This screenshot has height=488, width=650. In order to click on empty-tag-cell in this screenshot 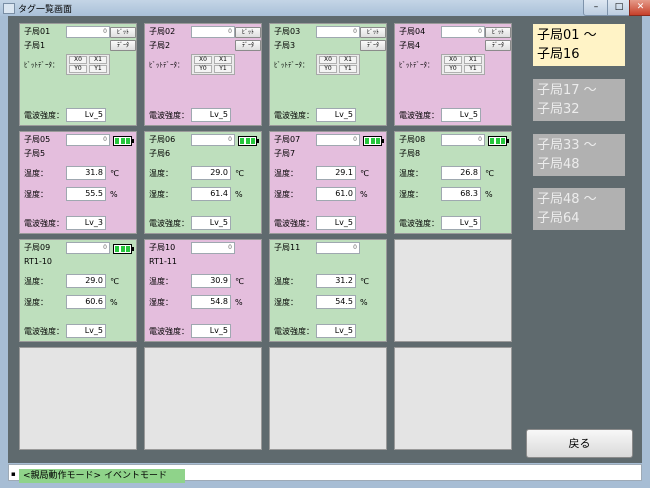, I will do `click(203, 398)`.